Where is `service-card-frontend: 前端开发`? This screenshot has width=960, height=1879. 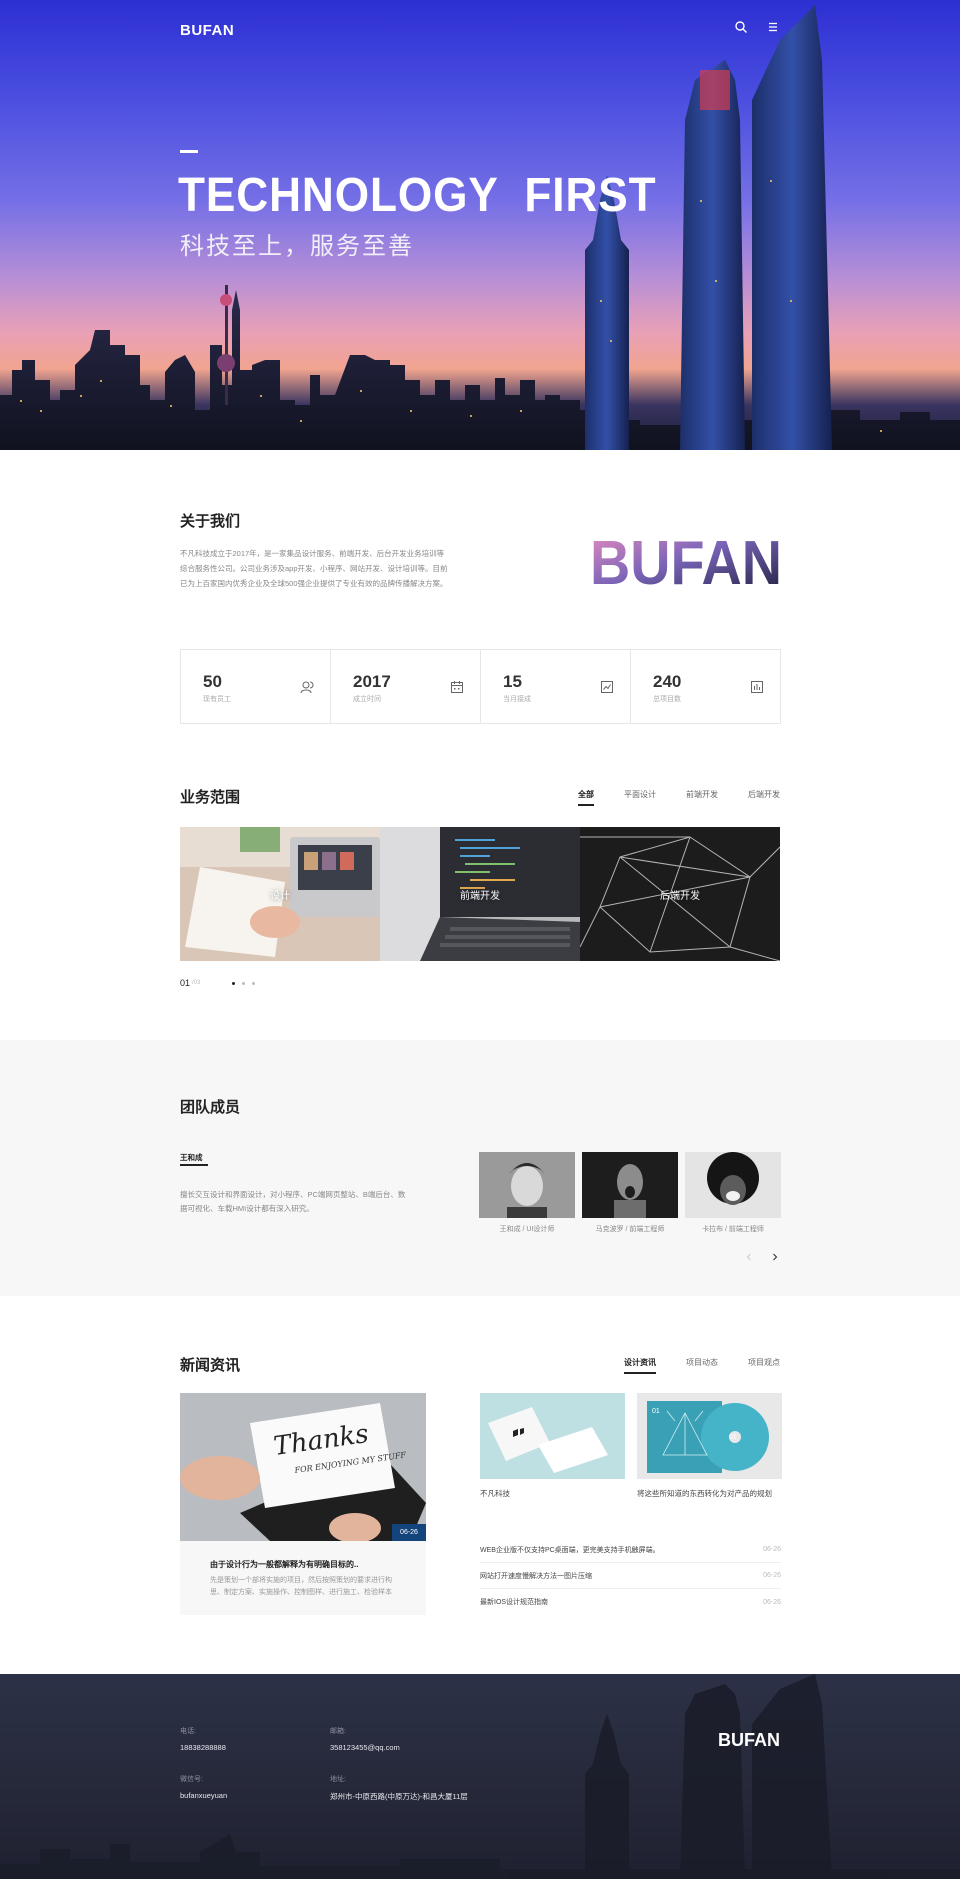 service-card-frontend: 前端开发 is located at coordinates (480, 894).